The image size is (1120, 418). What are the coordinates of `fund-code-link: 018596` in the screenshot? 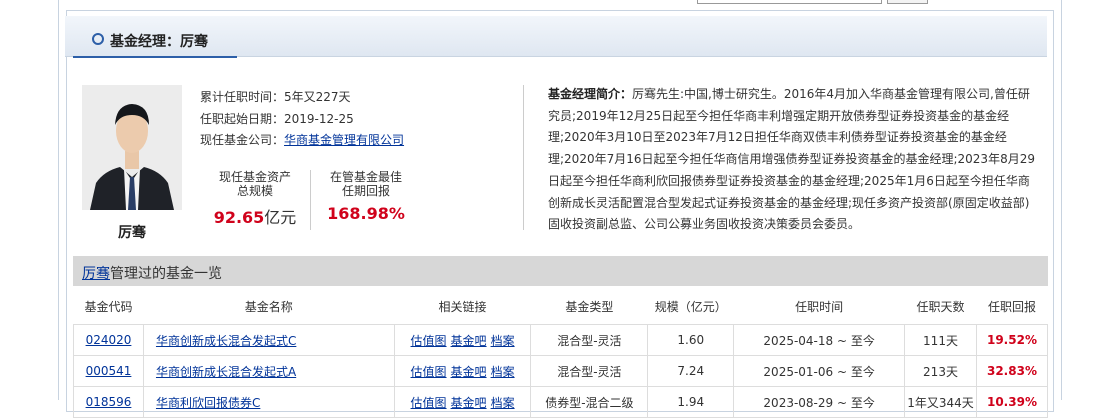 It's located at (109, 402).